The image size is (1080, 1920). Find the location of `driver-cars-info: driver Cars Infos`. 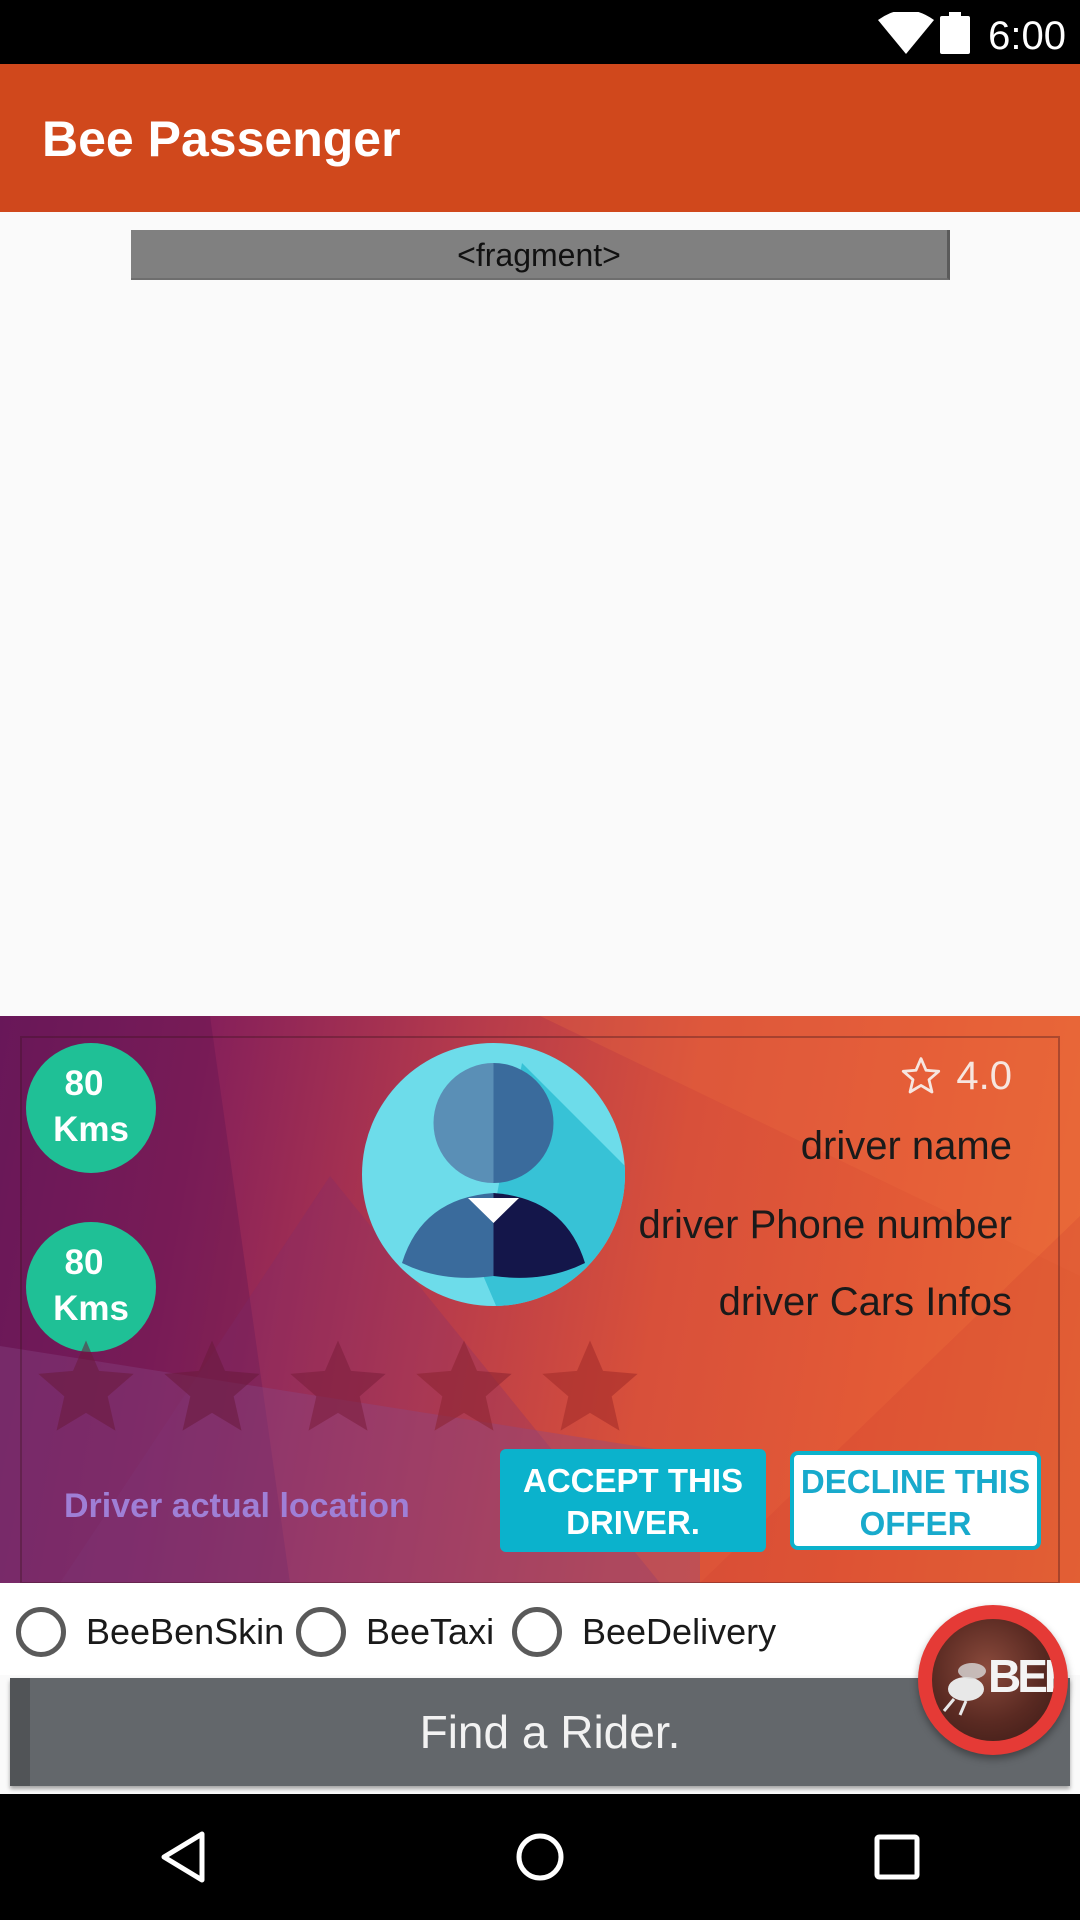

driver-cars-info: driver Cars Infos is located at coordinates (865, 1302).